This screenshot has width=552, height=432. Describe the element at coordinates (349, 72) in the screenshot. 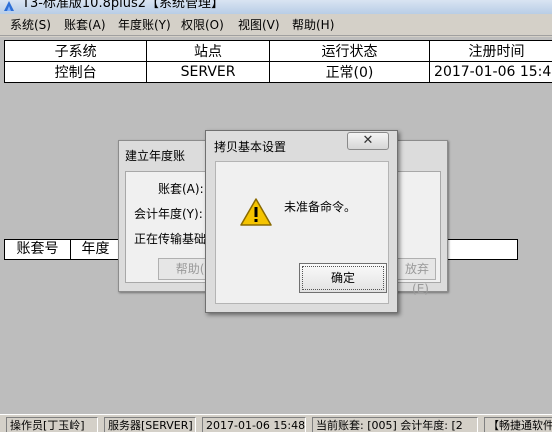

I see `cell-run-status: 正常(0)` at that location.